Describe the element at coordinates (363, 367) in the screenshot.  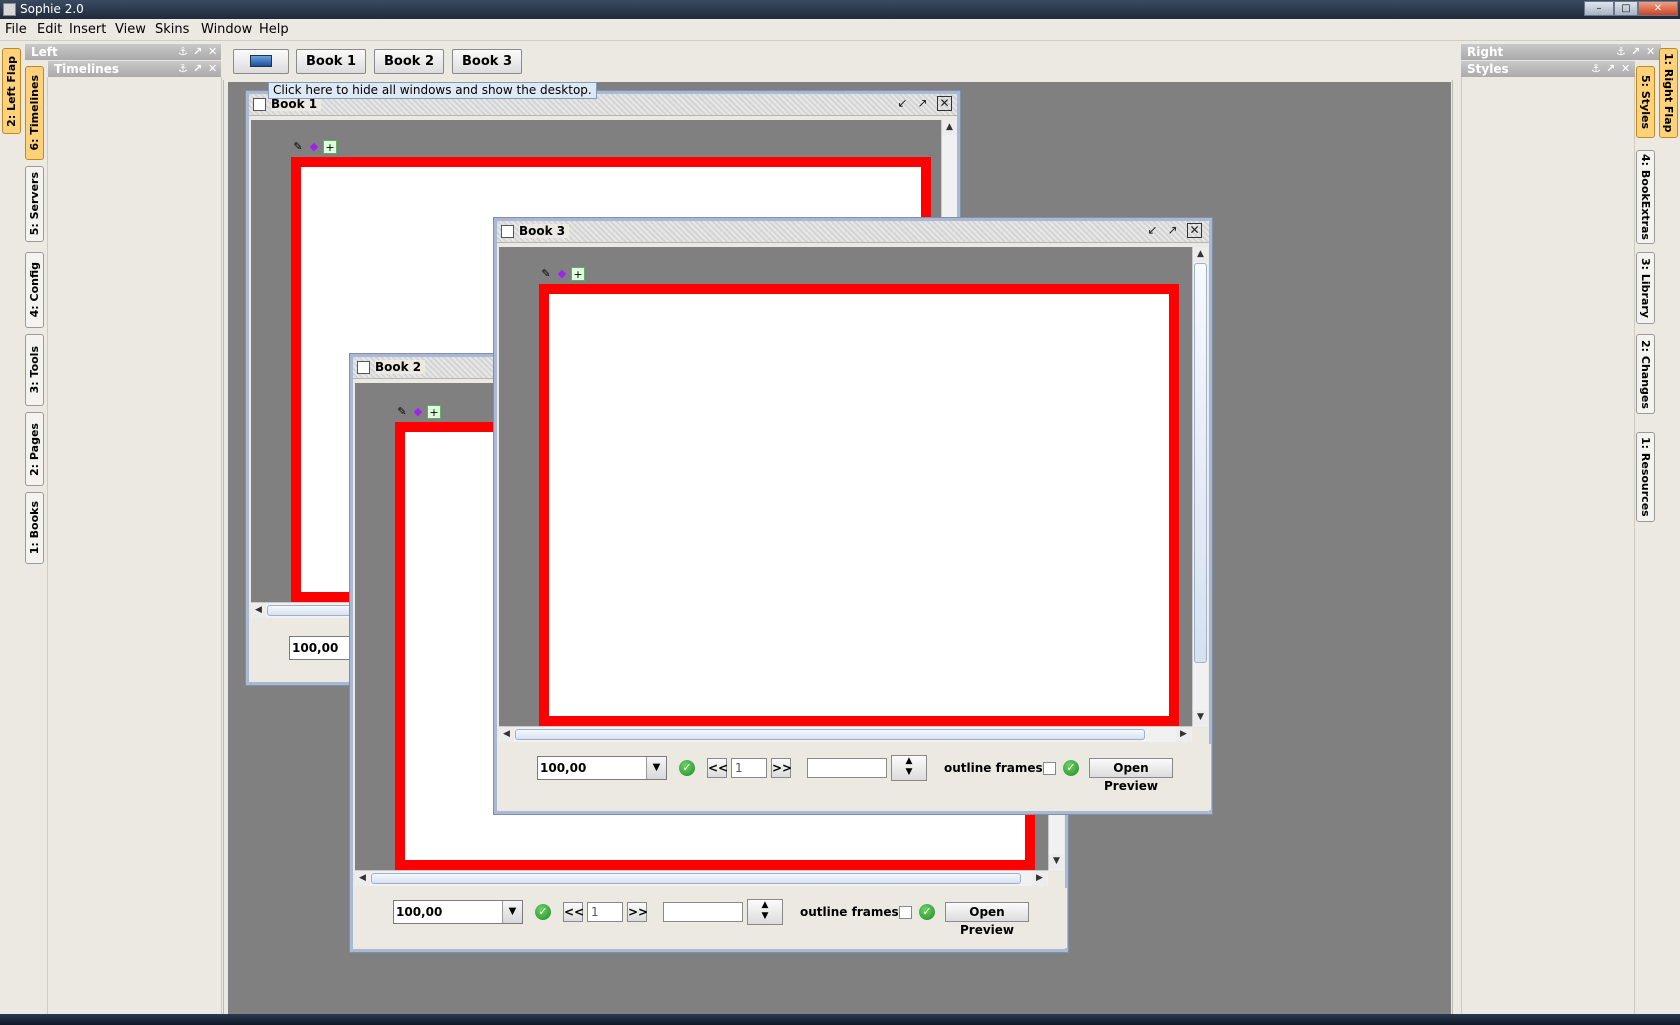
I see `window-icon` at that location.